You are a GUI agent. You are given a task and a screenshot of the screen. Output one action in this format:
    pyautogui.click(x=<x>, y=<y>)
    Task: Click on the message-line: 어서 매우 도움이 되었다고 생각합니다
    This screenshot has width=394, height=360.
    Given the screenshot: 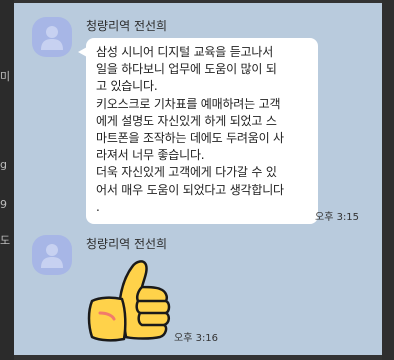 What is the action you would take?
    pyautogui.click(x=190, y=189)
    